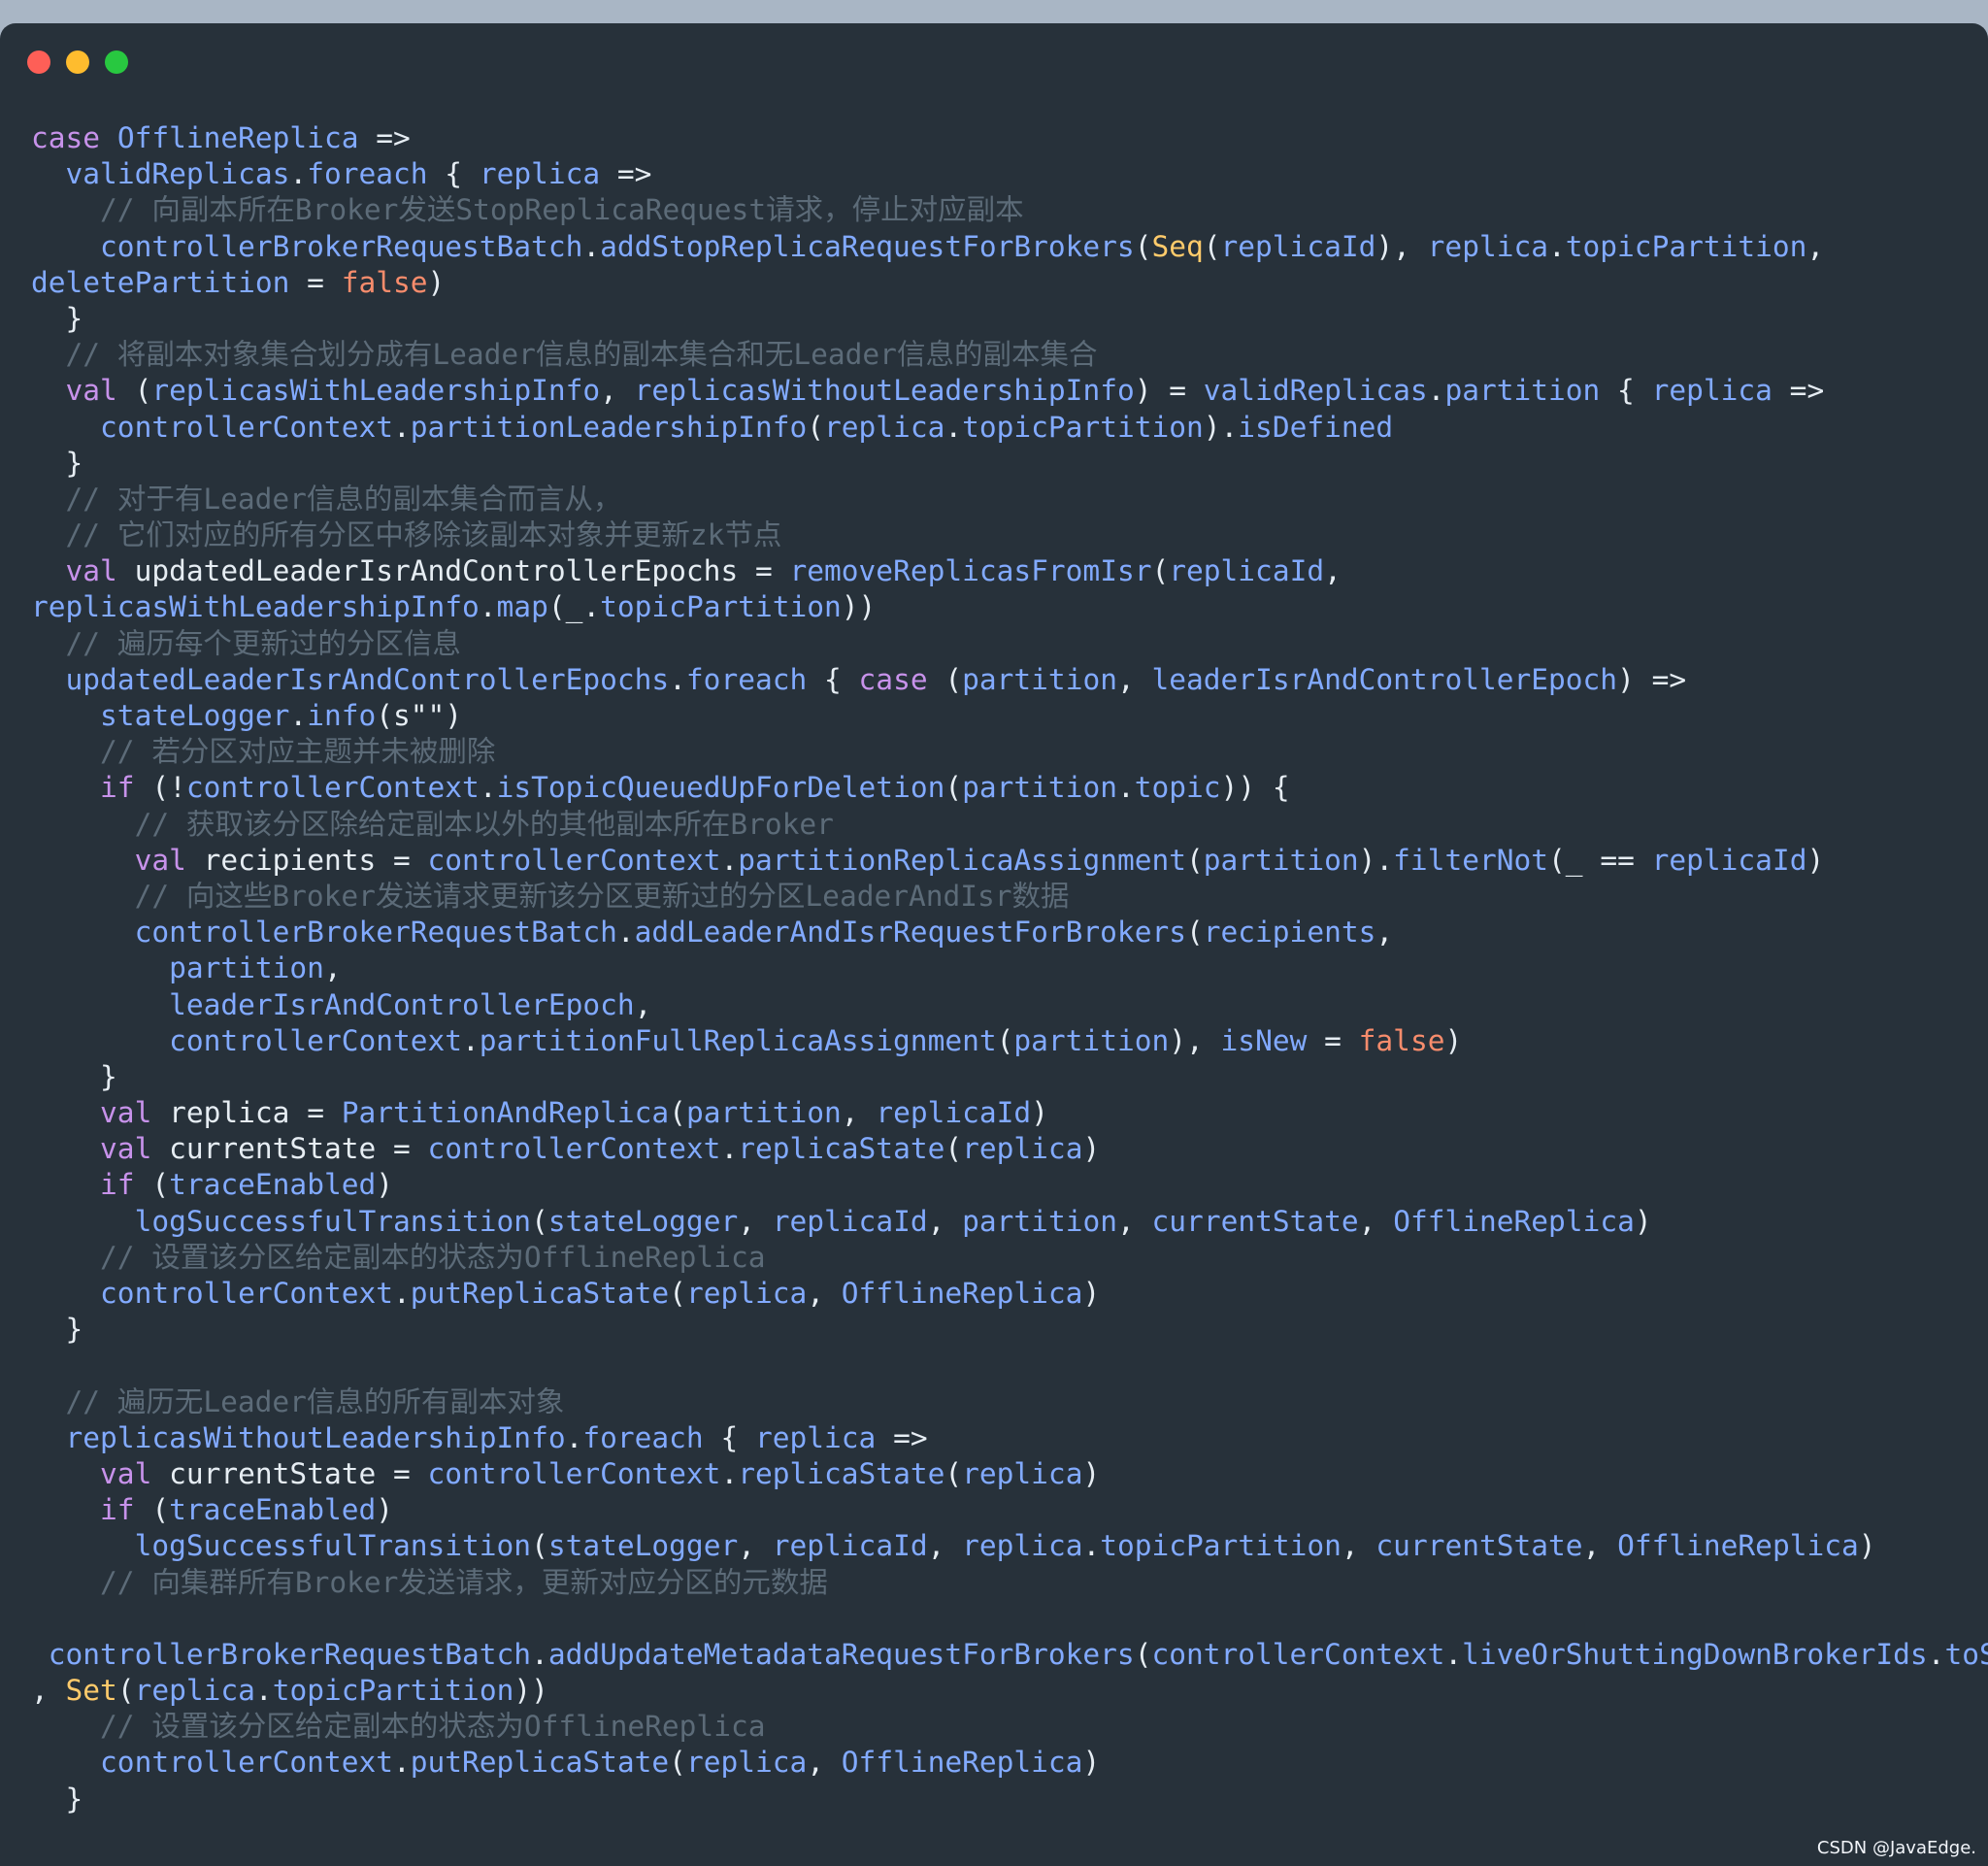 The width and height of the screenshot is (1988, 1866). I want to click on code-token: traceEnabled, so click(273, 1185).